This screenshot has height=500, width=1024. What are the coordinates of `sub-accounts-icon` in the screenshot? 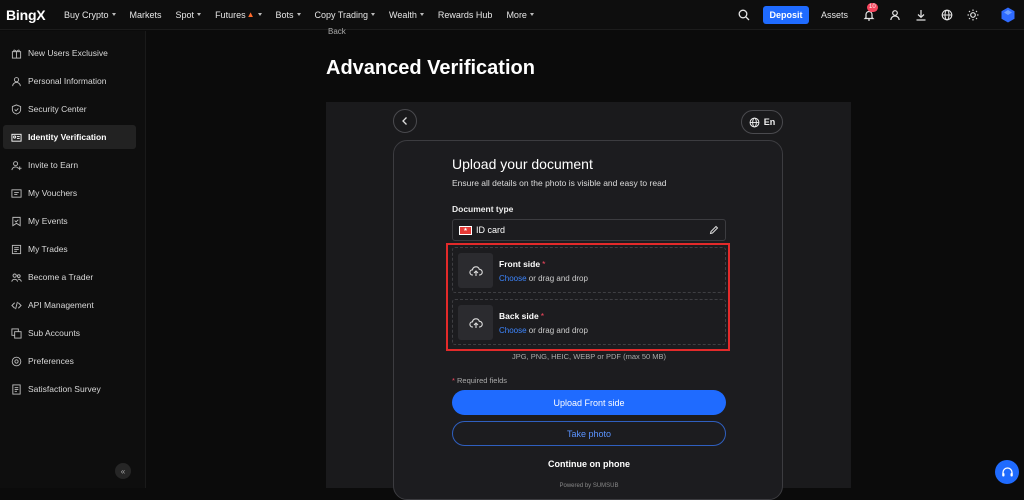 It's located at (16, 333).